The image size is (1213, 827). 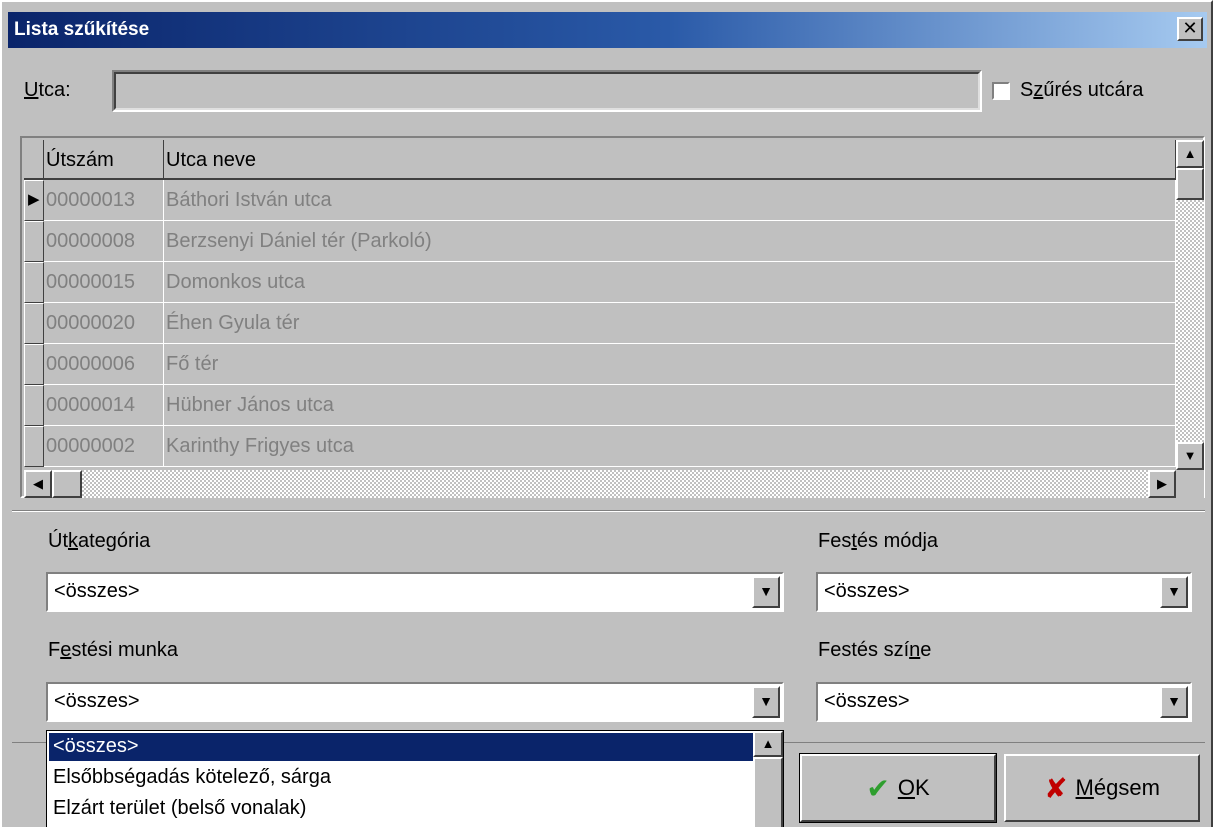 What do you see at coordinates (768, 744) in the screenshot?
I see `dropdown-scroll-up-button: ▲` at bounding box center [768, 744].